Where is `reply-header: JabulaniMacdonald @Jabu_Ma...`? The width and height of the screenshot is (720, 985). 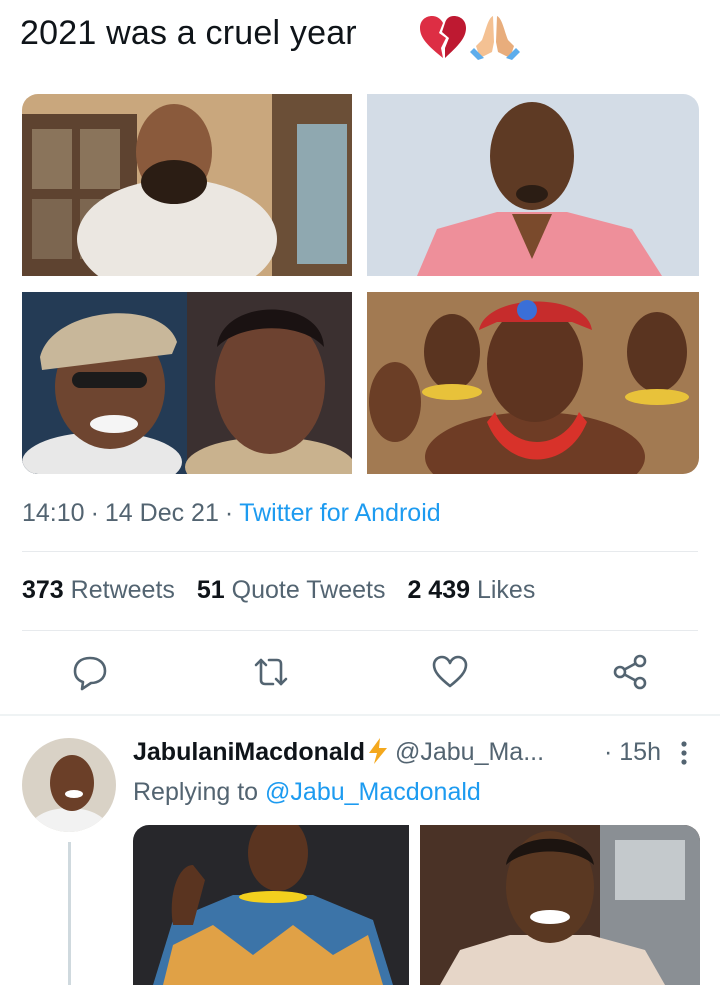 reply-header: JabulaniMacdonald @Jabu_Ma... is located at coordinates (338, 752).